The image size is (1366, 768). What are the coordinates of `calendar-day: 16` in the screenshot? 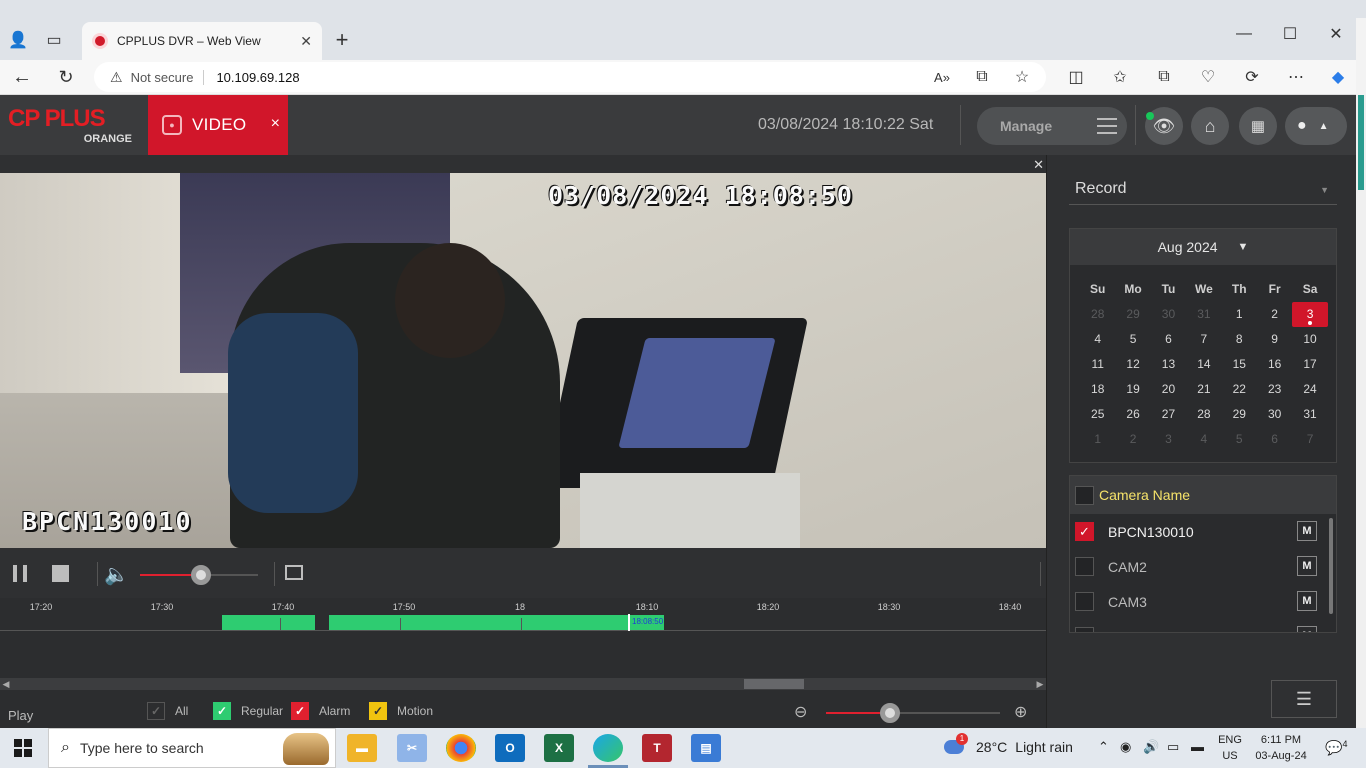 It's located at (1274, 364).